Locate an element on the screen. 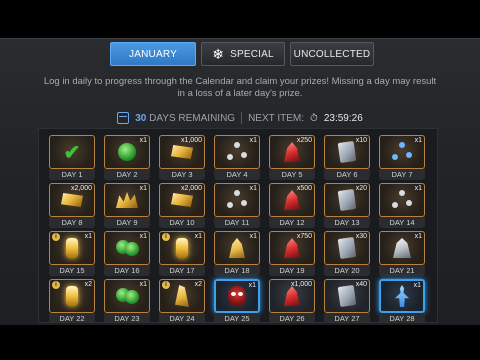 The width and height of the screenshot is (480, 360). day-cell: x1 DAY 7 is located at coordinates (402, 158).